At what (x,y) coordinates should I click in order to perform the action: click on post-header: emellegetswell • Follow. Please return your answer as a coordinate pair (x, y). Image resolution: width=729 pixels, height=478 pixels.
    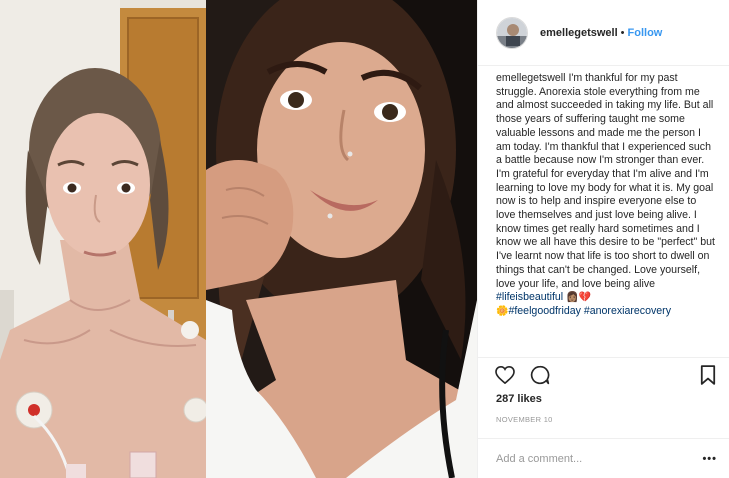
    Looking at the image, I should click on (603, 33).